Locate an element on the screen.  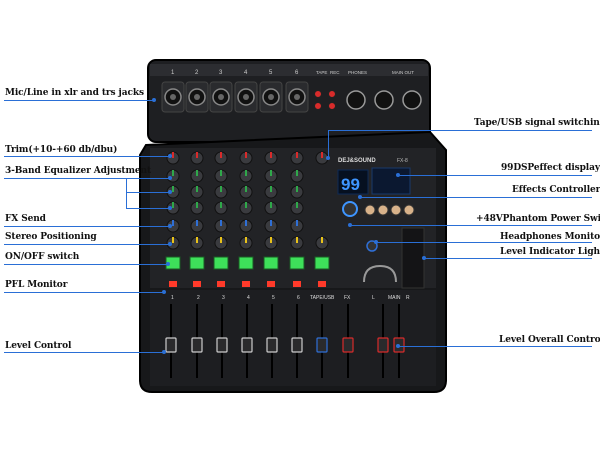
callout-fx-send: FX Send is located at coordinates (25, 219).